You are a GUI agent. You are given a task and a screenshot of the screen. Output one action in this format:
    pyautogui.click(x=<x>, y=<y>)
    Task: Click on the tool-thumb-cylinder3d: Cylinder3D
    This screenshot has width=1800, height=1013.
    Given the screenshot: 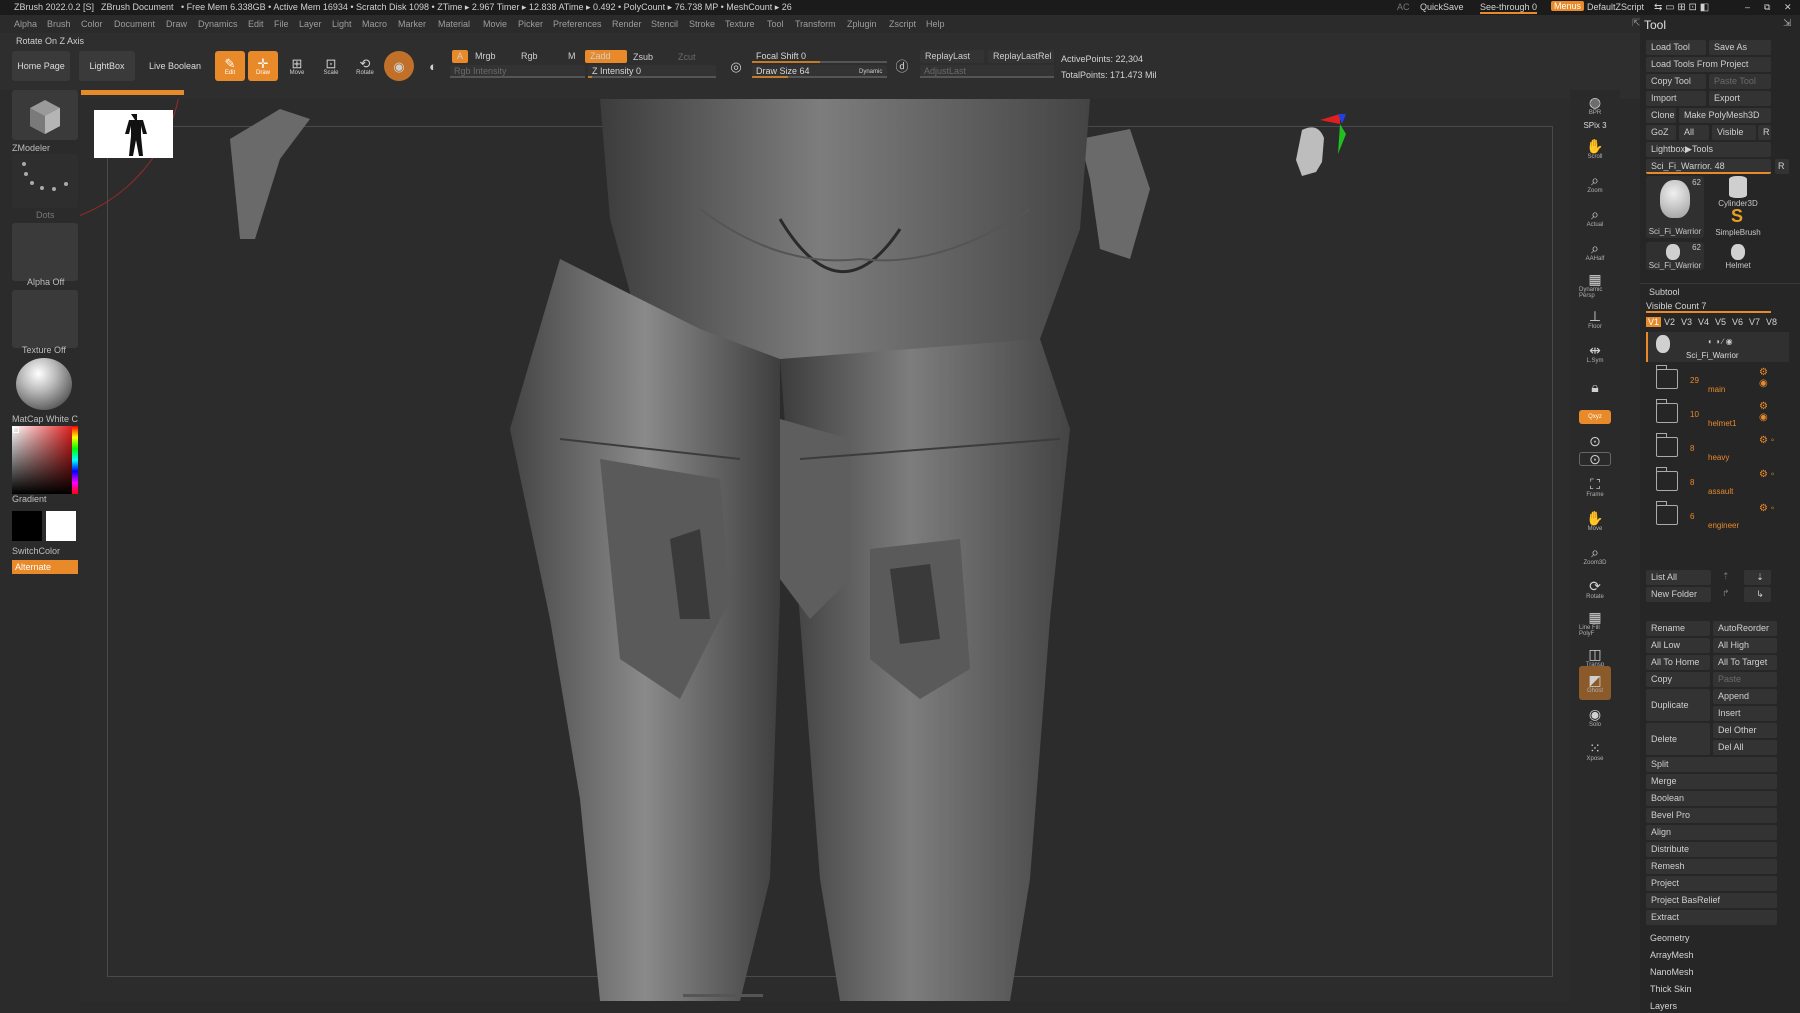 What is the action you would take?
    pyautogui.click(x=1738, y=192)
    